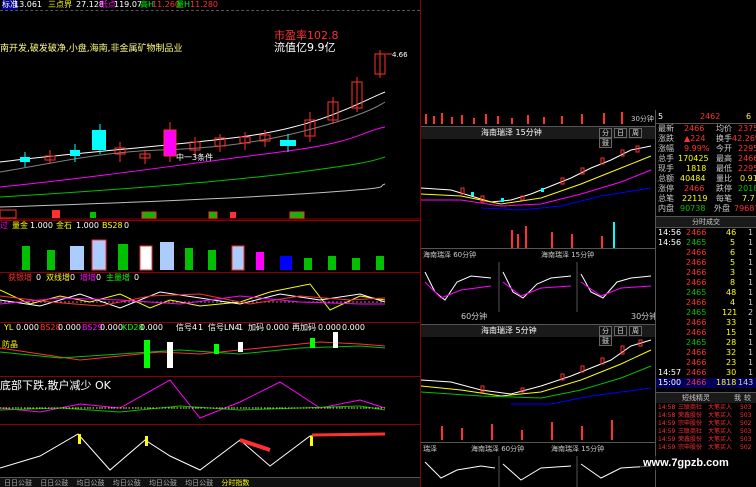  I want to click on mini-row1-header: 海南瑞泽 60分钟 海南瑞泽 15分钟, so click(538, 255).